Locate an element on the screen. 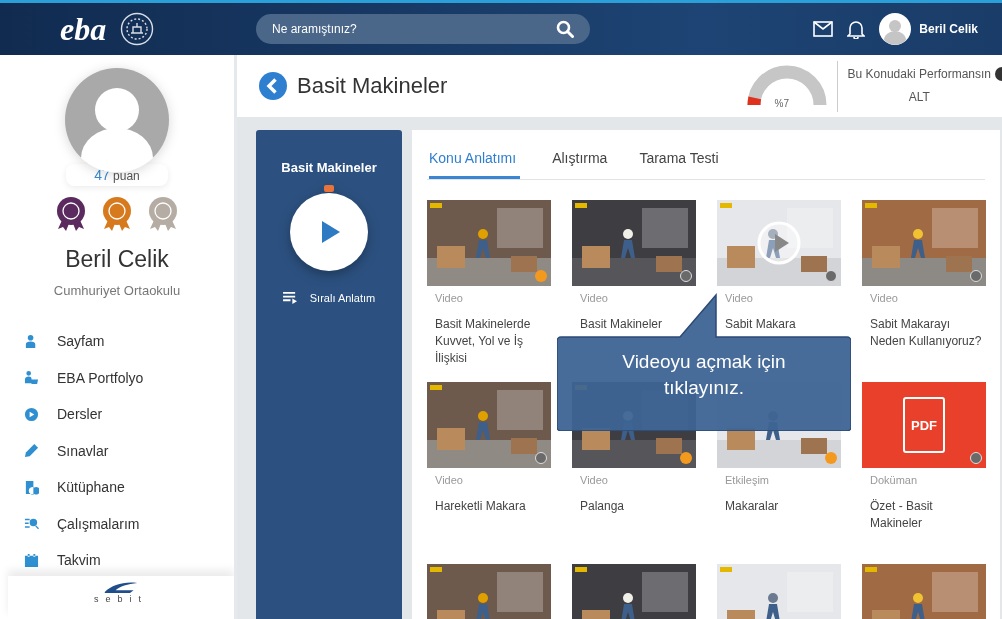  performance-label: Bu Konudaki Performansın is located at coordinates (919, 73).